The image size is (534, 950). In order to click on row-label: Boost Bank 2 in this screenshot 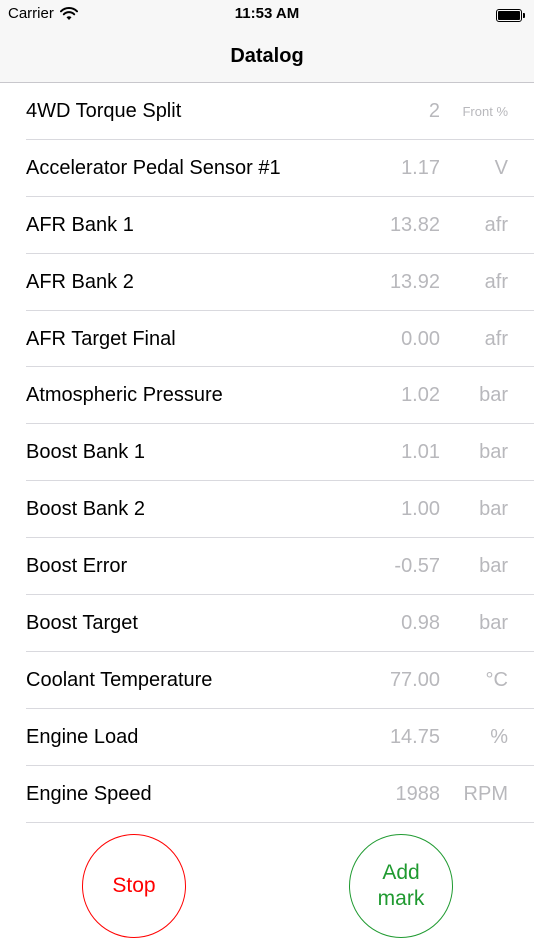, I will do `click(85, 509)`.